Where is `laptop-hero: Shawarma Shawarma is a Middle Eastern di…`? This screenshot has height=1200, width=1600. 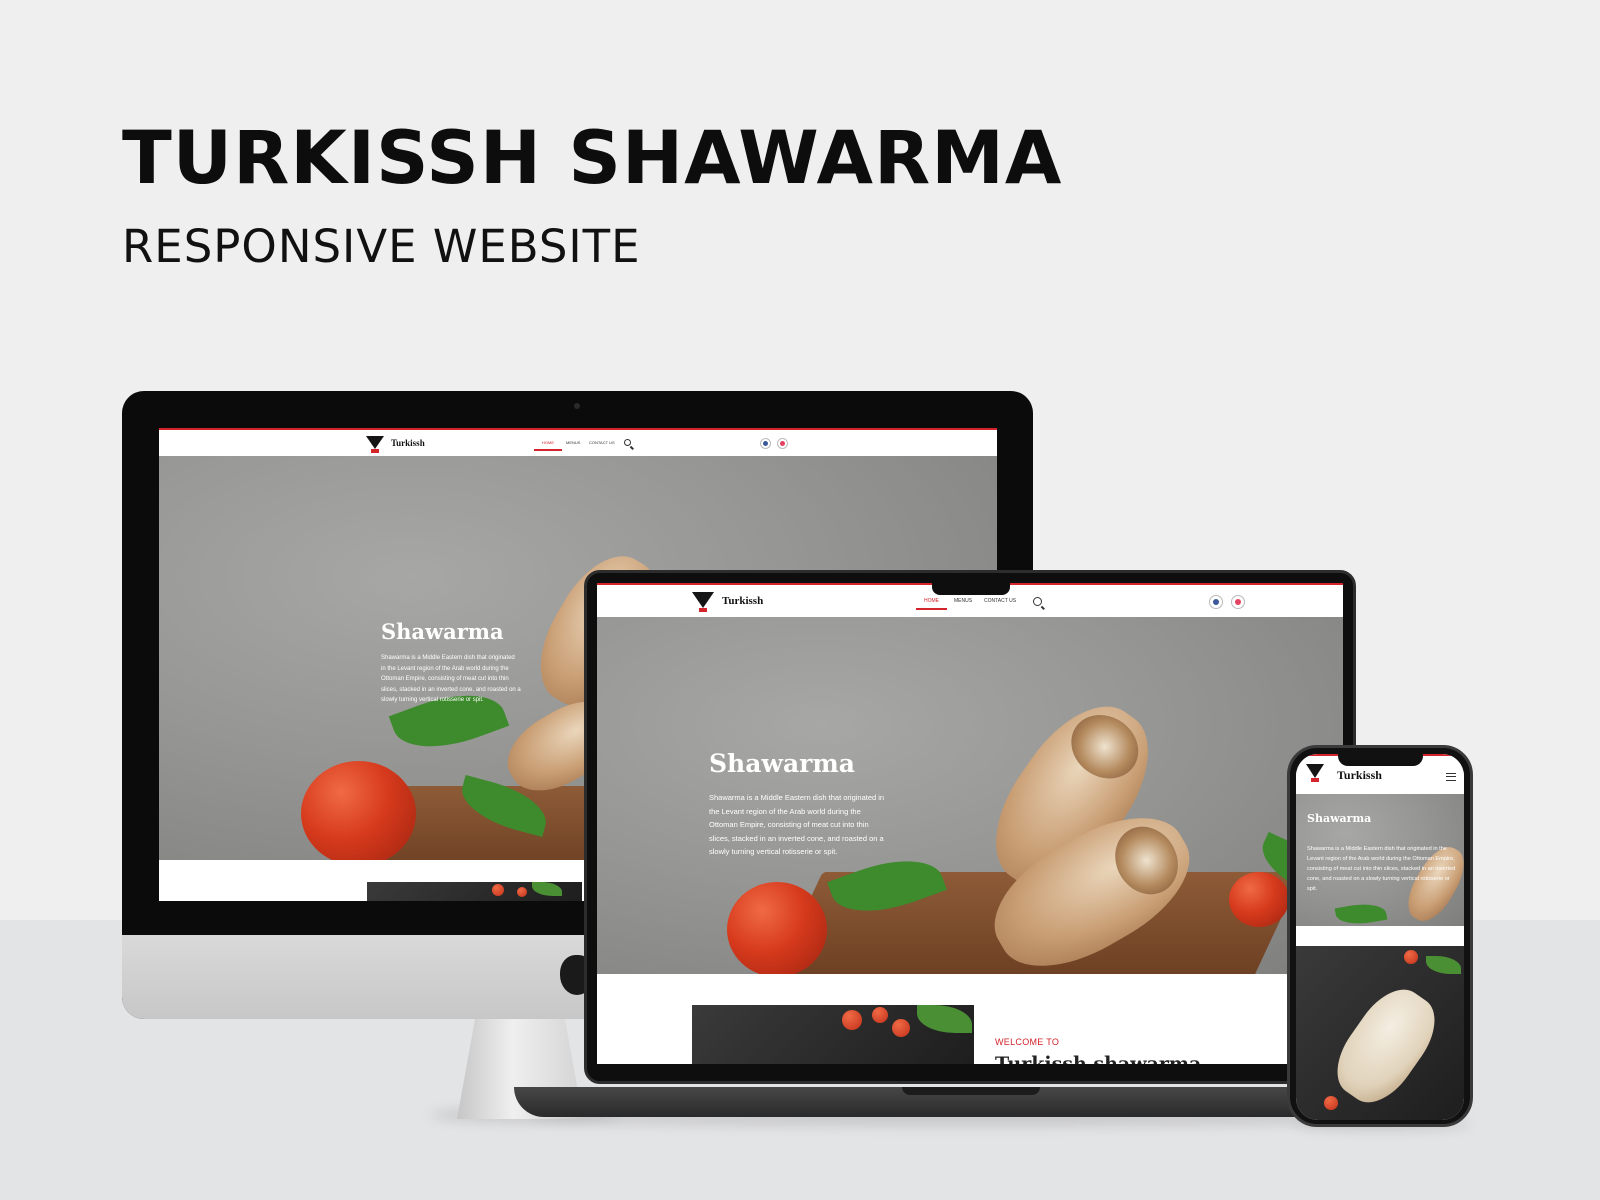 laptop-hero: Shawarma Shawarma is a Middle Eastern di… is located at coordinates (970, 795).